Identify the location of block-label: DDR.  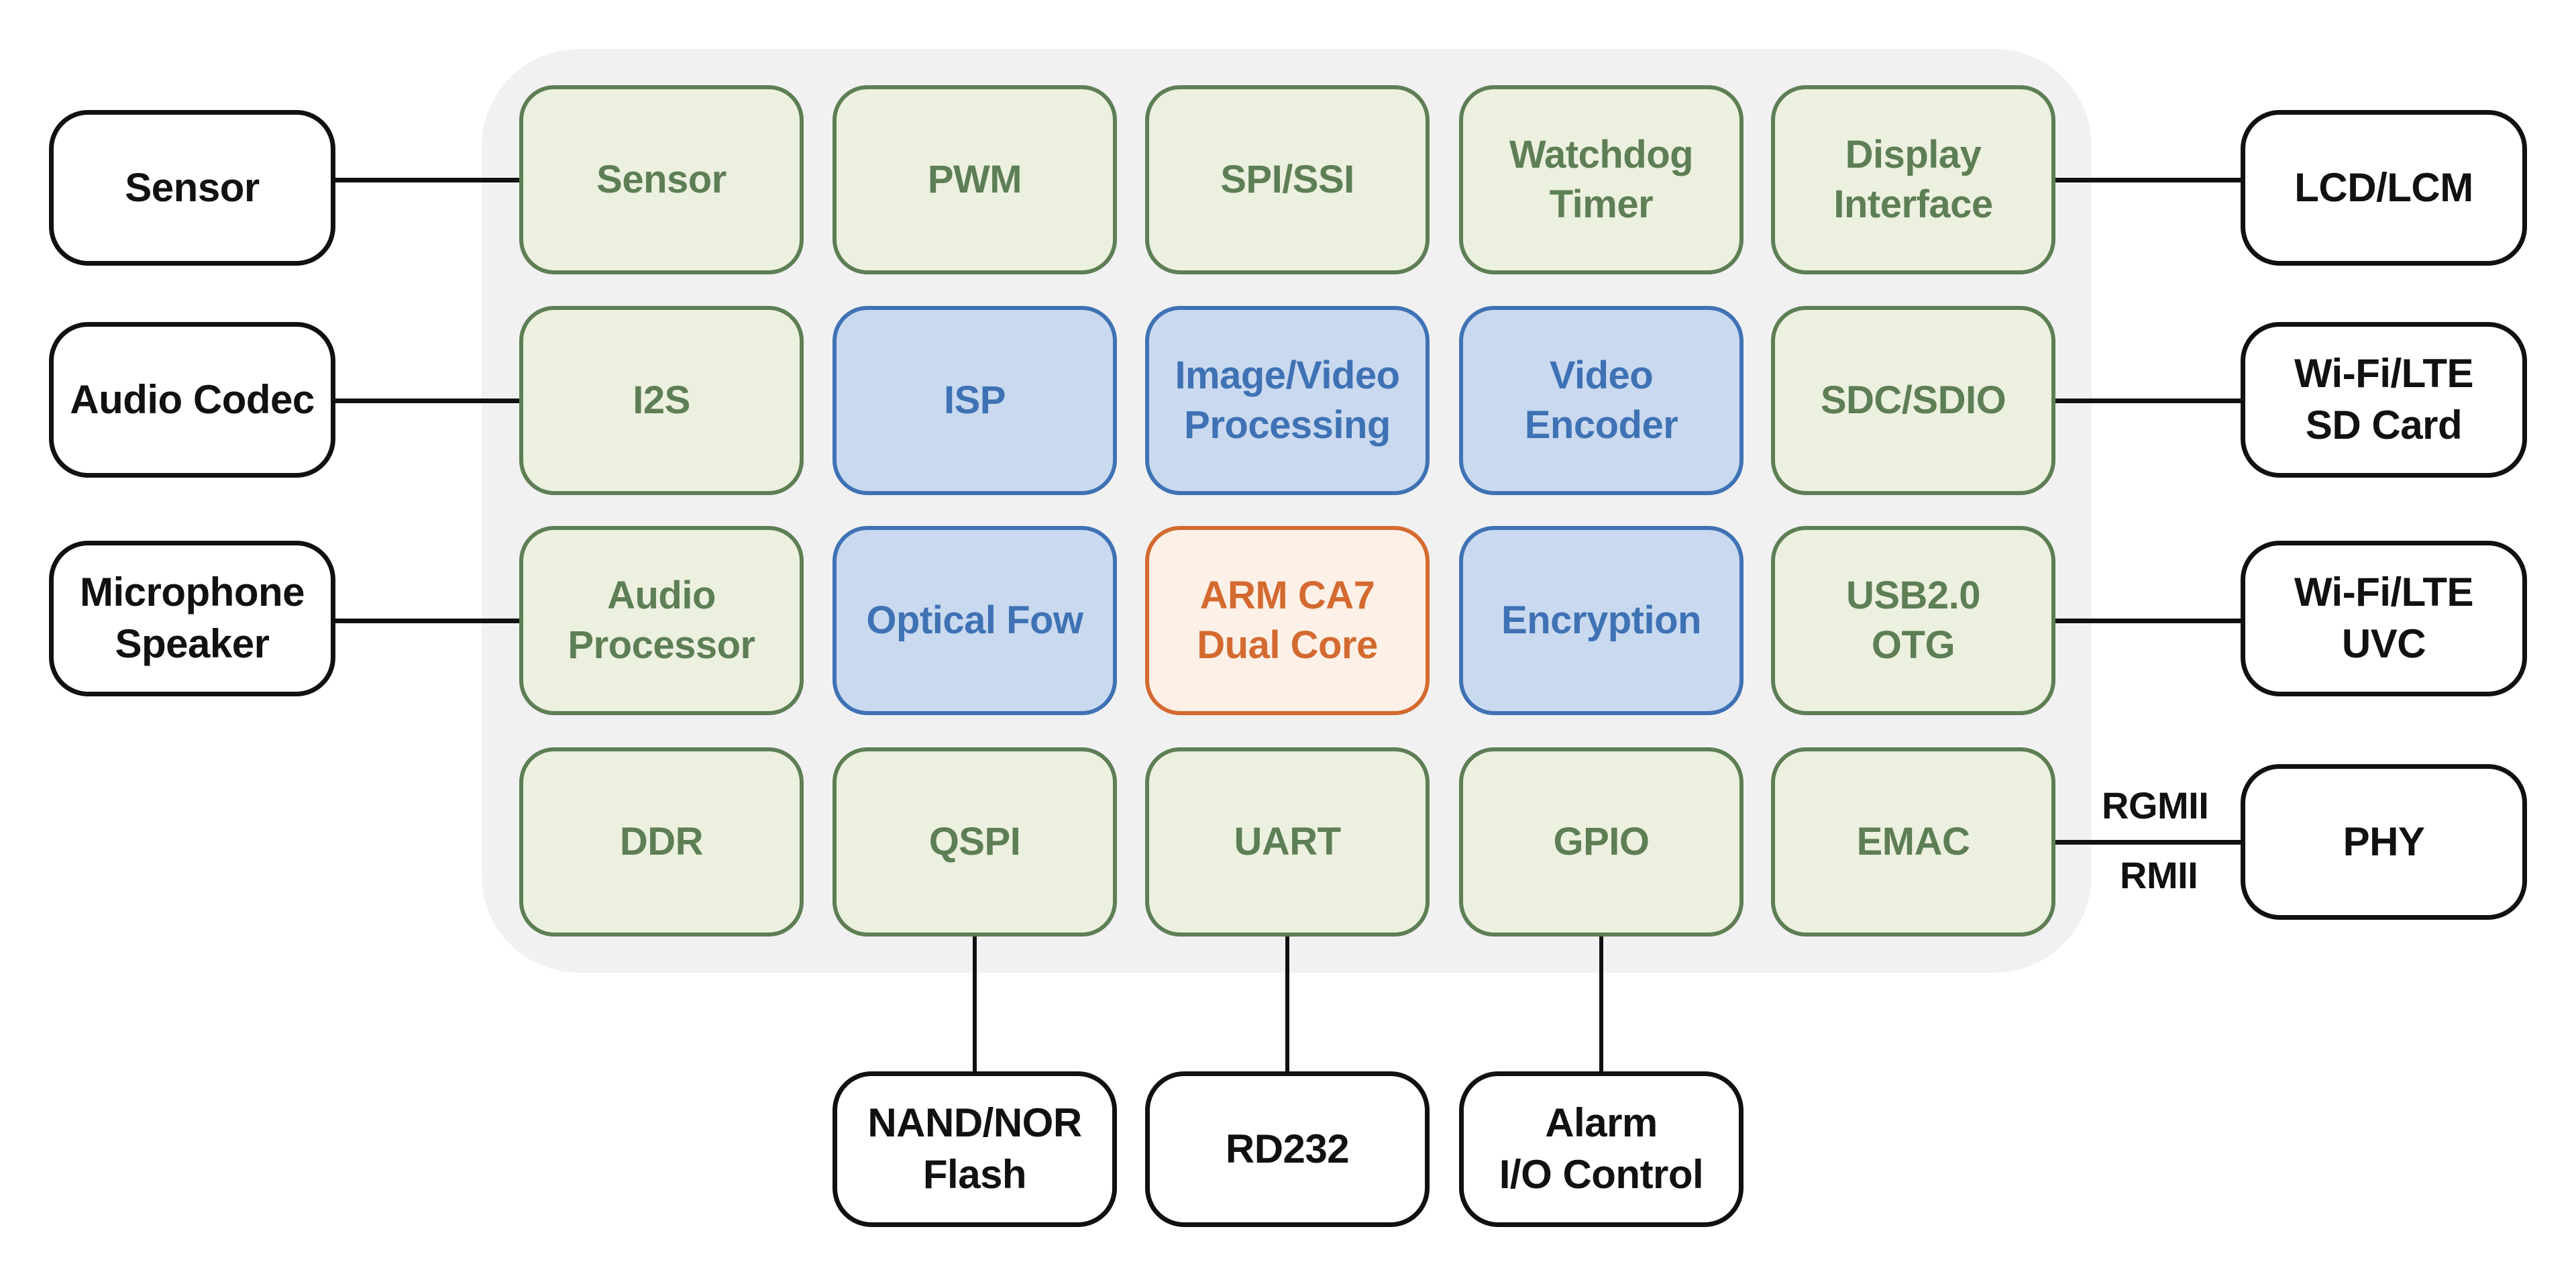
(661, 841).